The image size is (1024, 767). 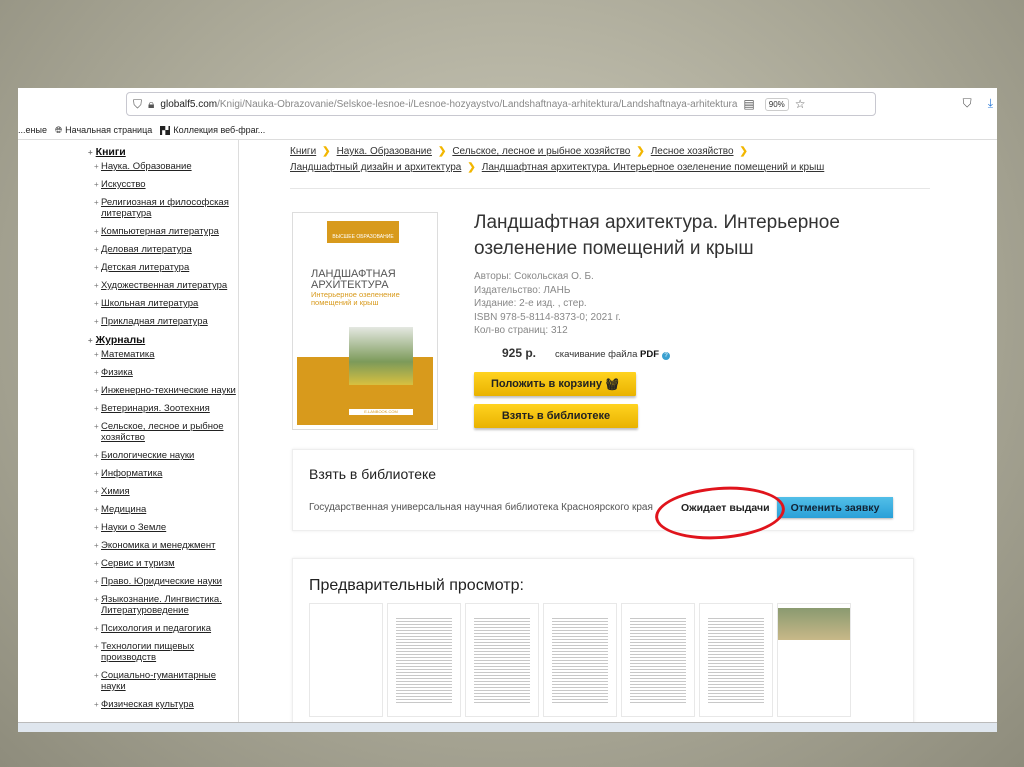 I want to click on sidebar-item: Информатика, so click(x=163, y=473).